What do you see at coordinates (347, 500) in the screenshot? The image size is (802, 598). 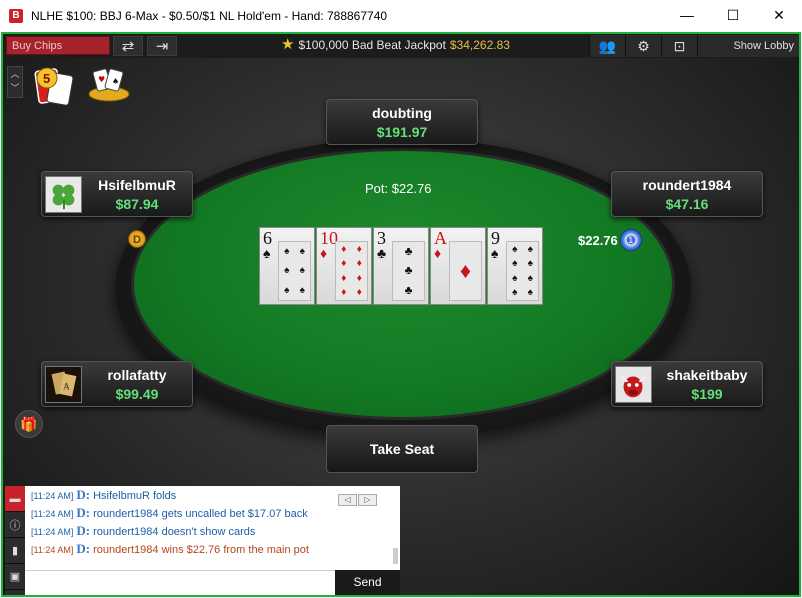 I see `chat-prev-icon: ◁` at bounding box center [347, 500].